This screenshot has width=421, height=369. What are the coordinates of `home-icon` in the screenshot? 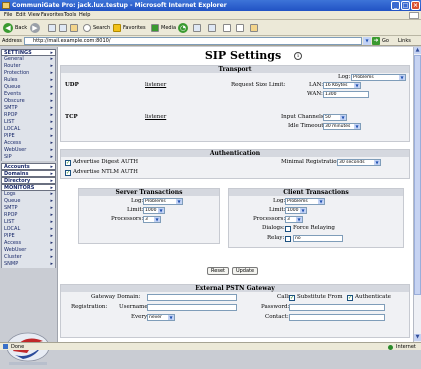 It's located at (74, 28).